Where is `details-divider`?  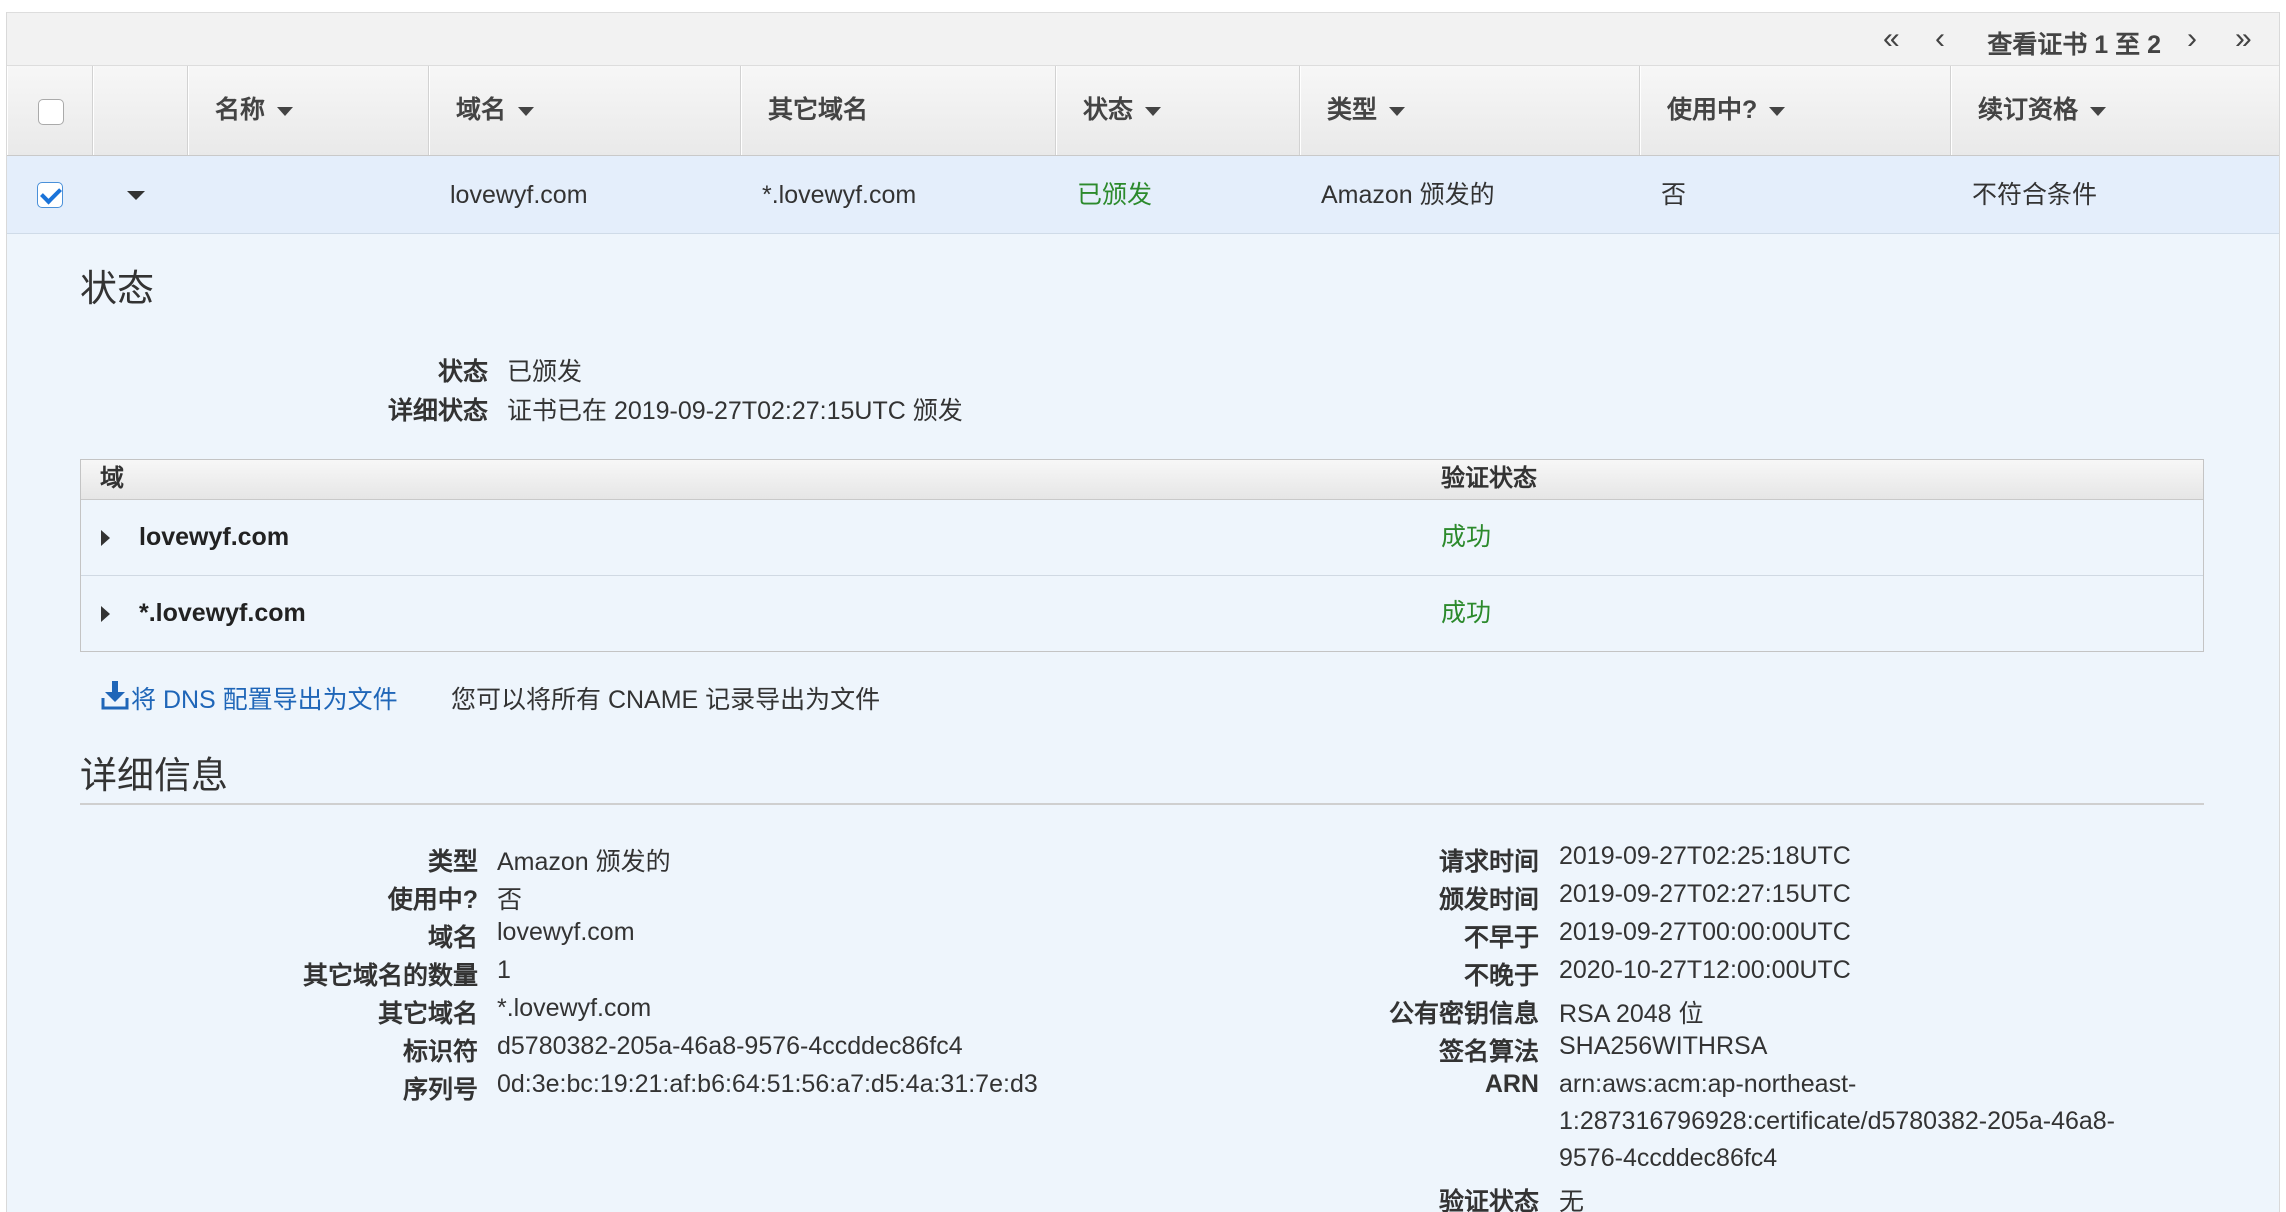
details-divider is located at coordinates (1142, 804).